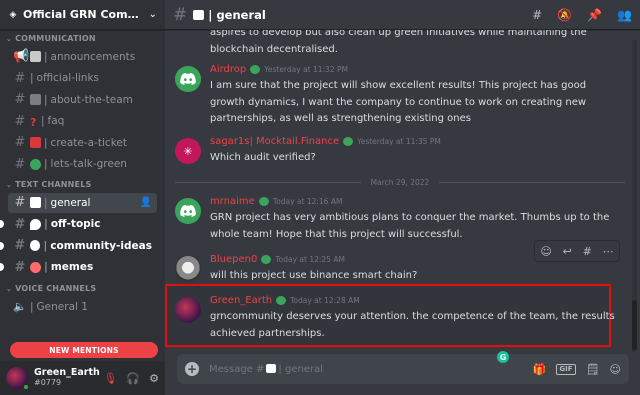 This screenshot has width=640, height=395. Describe the element at coordinates (110, 378) in the screenshot. I see `mute-microphone-icon: 🎙` at that location.